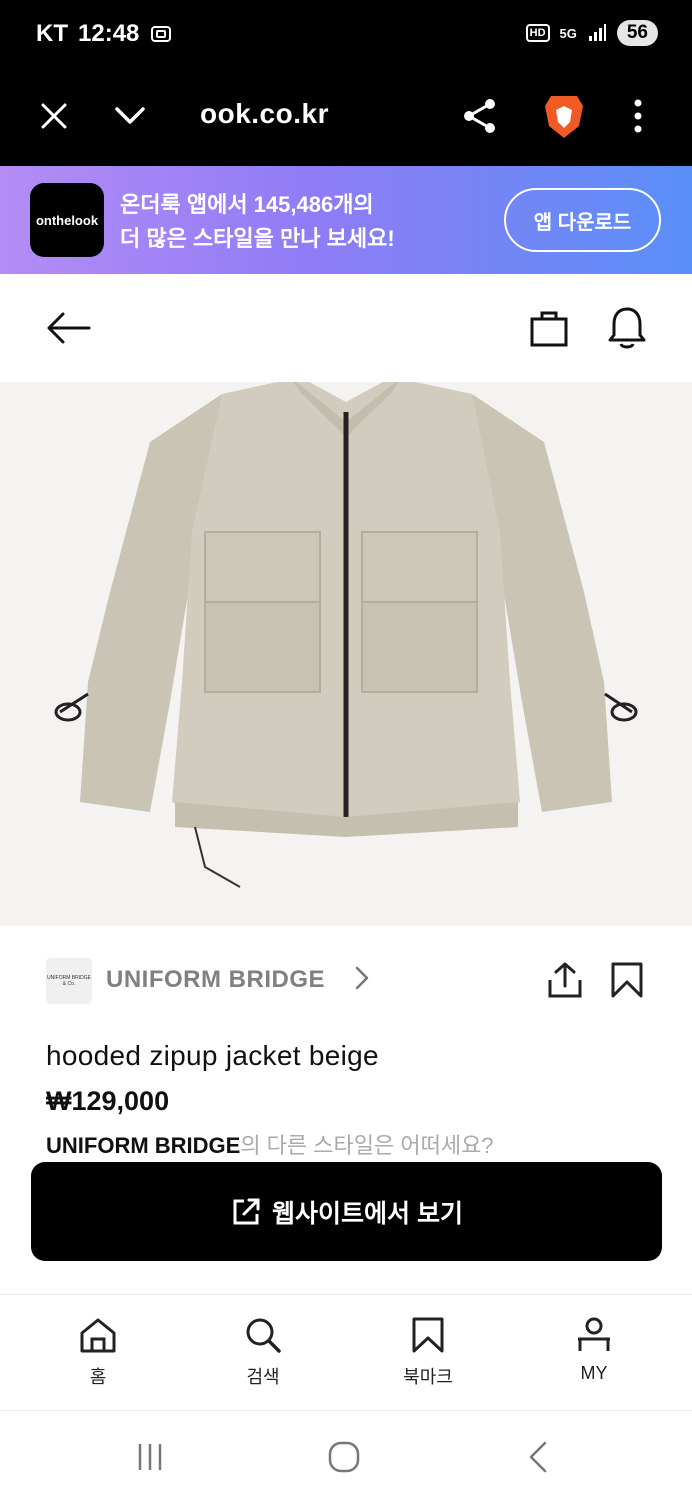 Image resolution: width=692 pixels, height=1500 pixels. I want to click on battery-indicator: 56, so click(637, 33).